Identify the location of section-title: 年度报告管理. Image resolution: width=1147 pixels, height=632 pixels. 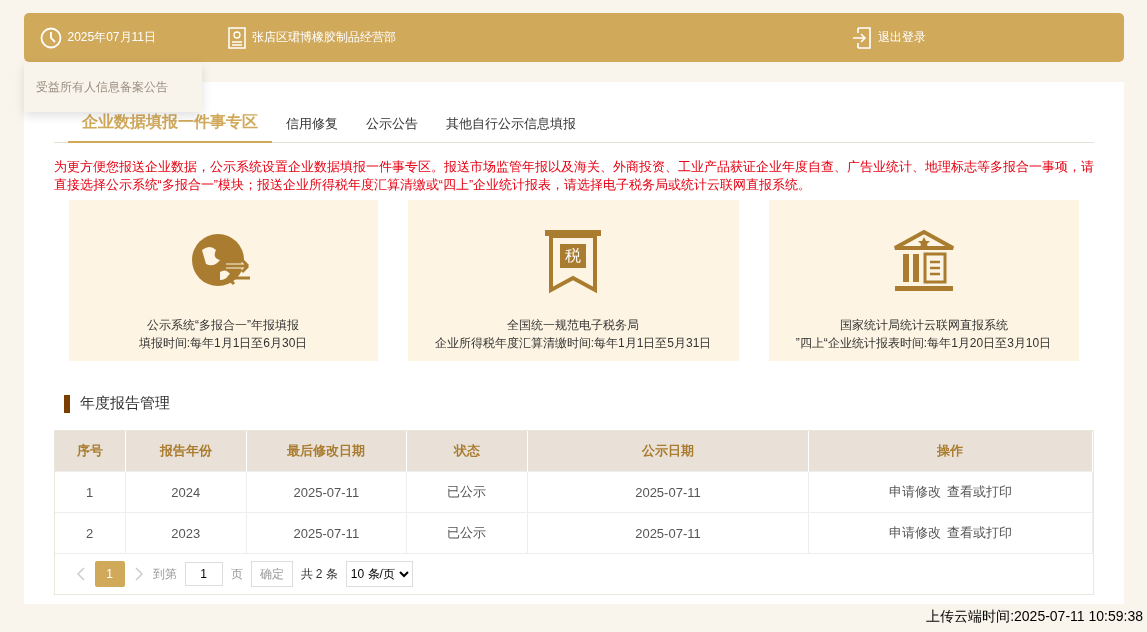
(124, 403).